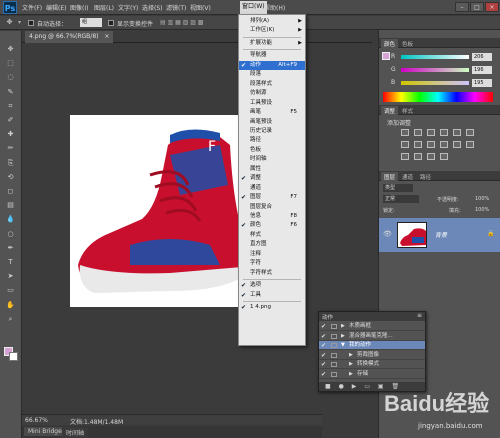  What do you see at coordinates (272, 150) in the screenshot?
I see `window-menu-item: 色板` at bounding box center [272, 150].